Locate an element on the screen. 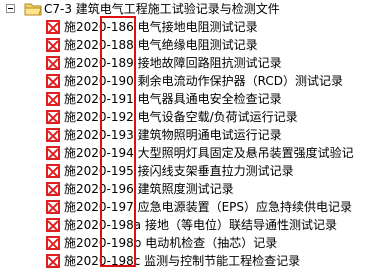  tree-item-label: 施2020-191 电气器具通电安全检查记录 is located at coordinates (173, 99).